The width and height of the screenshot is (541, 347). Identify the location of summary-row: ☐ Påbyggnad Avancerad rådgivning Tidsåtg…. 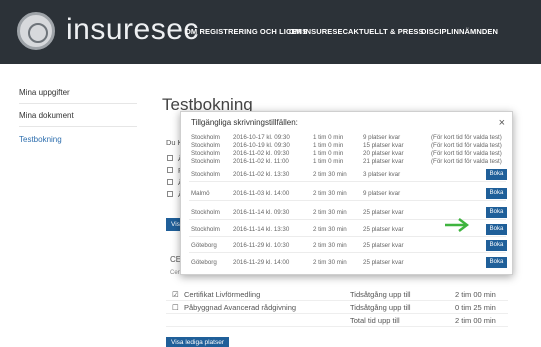
(337, 307).